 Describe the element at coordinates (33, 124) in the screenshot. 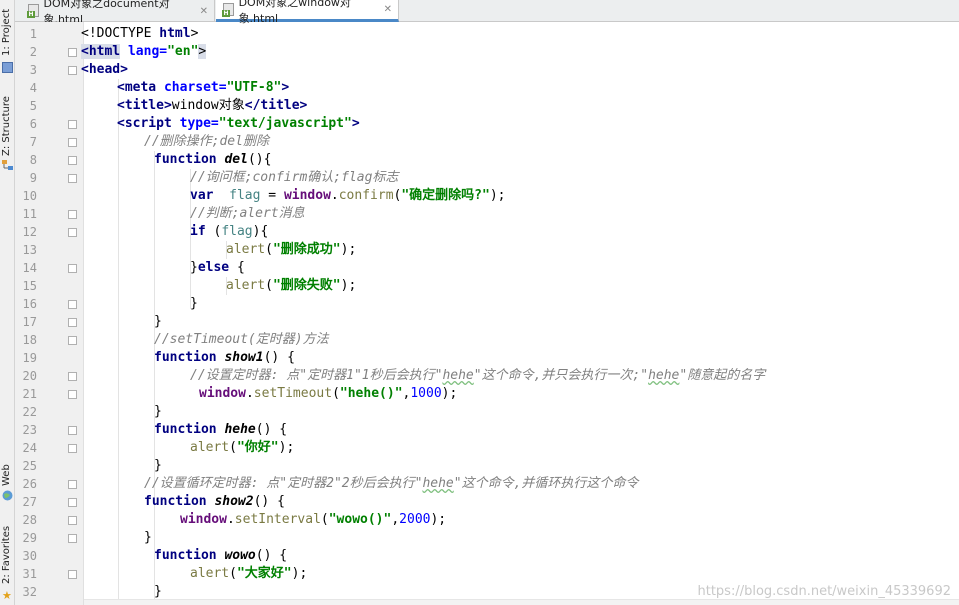

I see `line-number: 6` at that location.